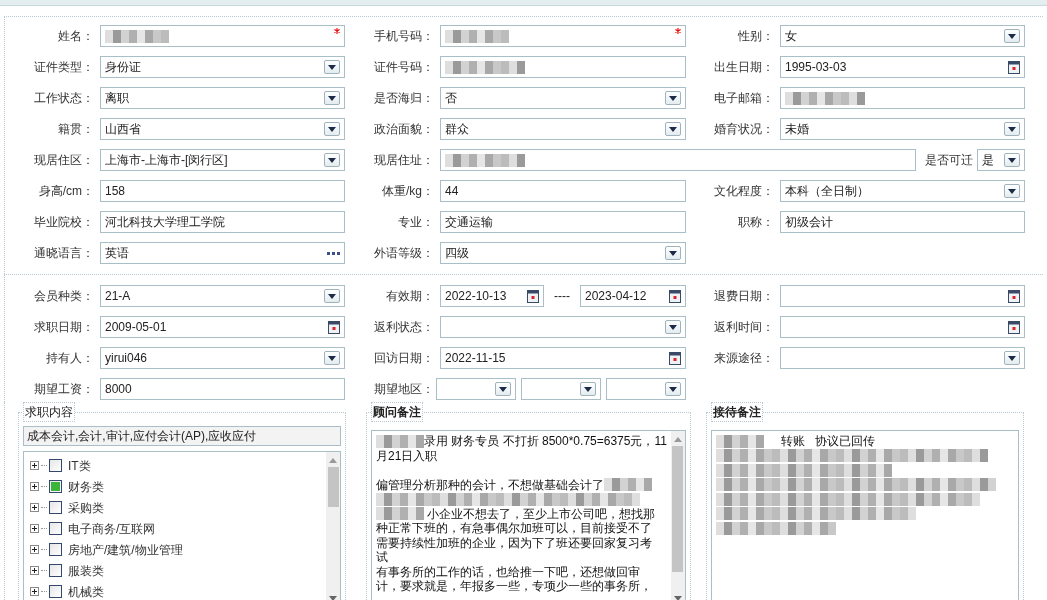 Image resolution: width=1047 pixels, height=600 pixels. What do you see at coordinates (333, 253) in the screenshot?
I see `more-dots-icon` at bounding box center [333, 253].